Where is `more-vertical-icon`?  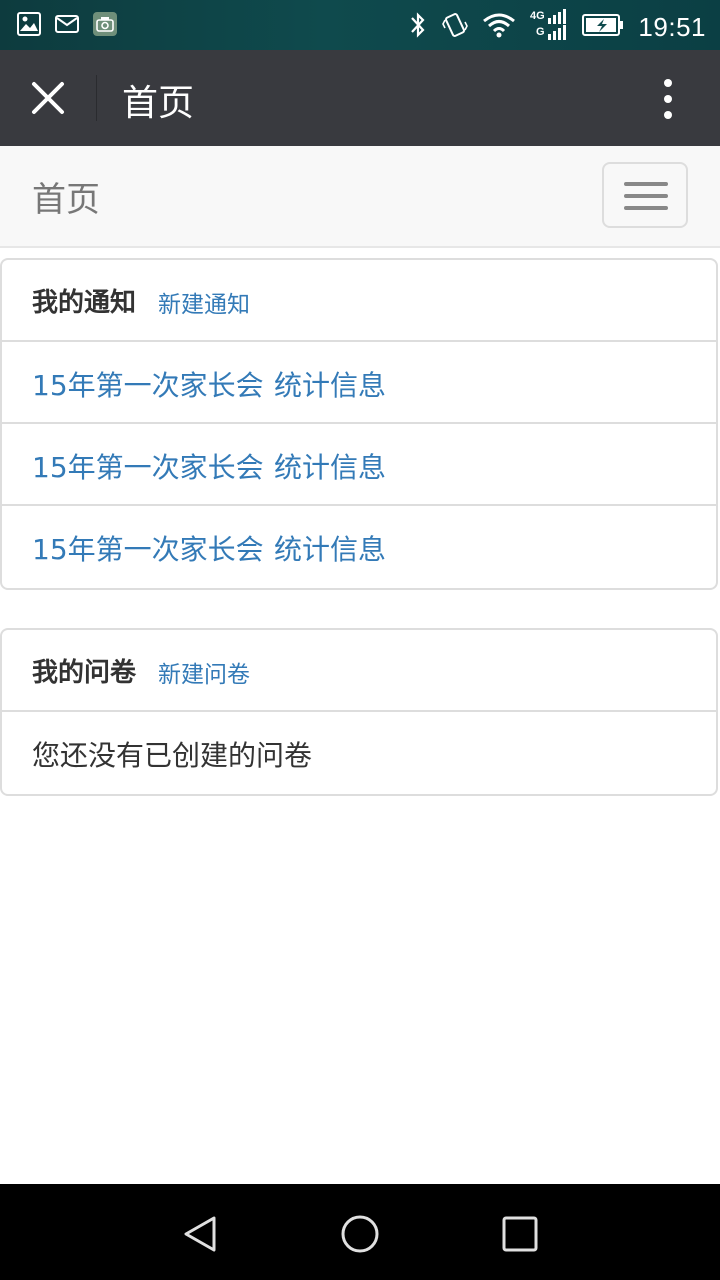
more-vertical-icon is located at coordinates (668, 99).